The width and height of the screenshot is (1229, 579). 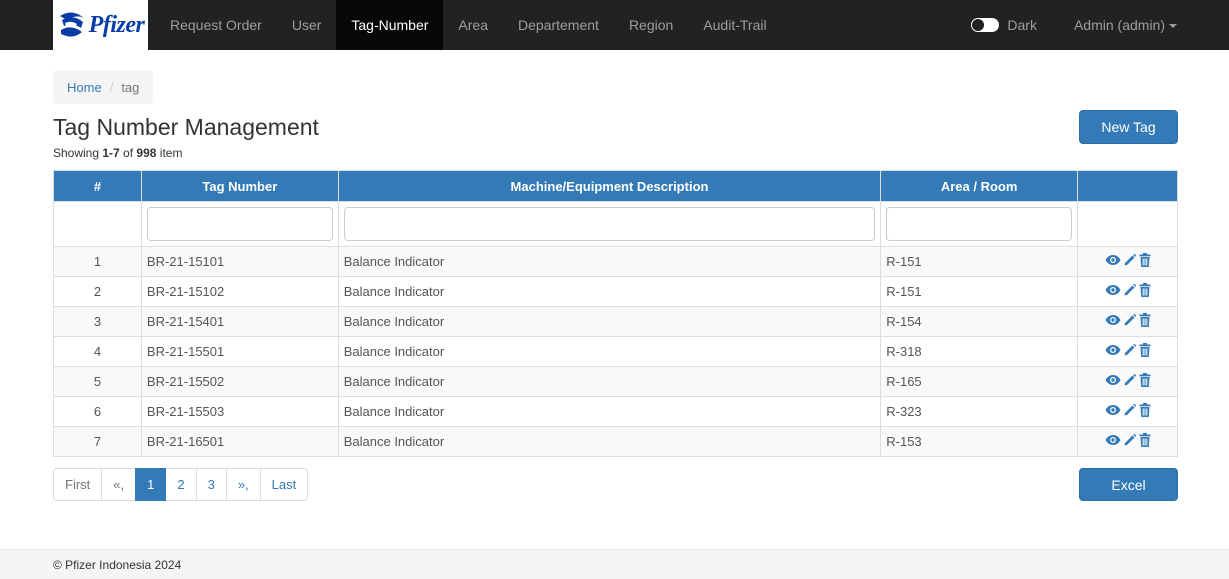 I want to click on footer: © Pfizer Indonesia 2024, so click(x=614, y=564).